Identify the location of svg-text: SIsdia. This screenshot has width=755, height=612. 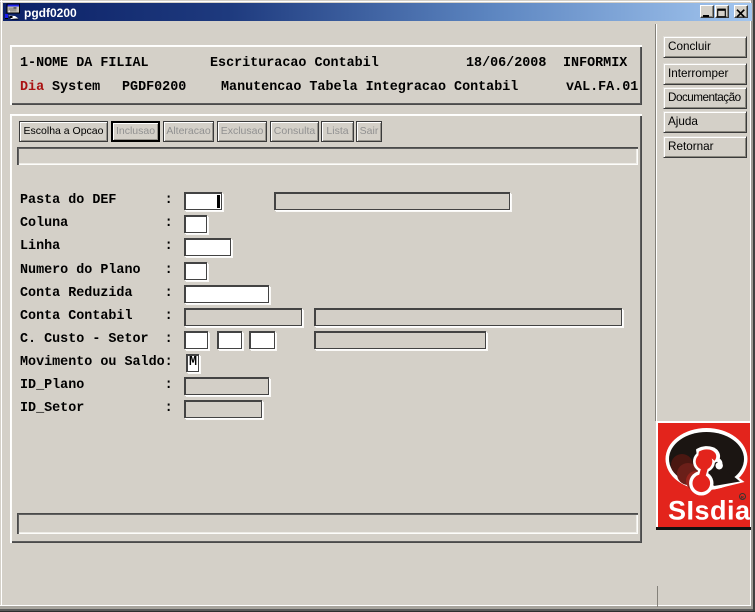
(709, 510).